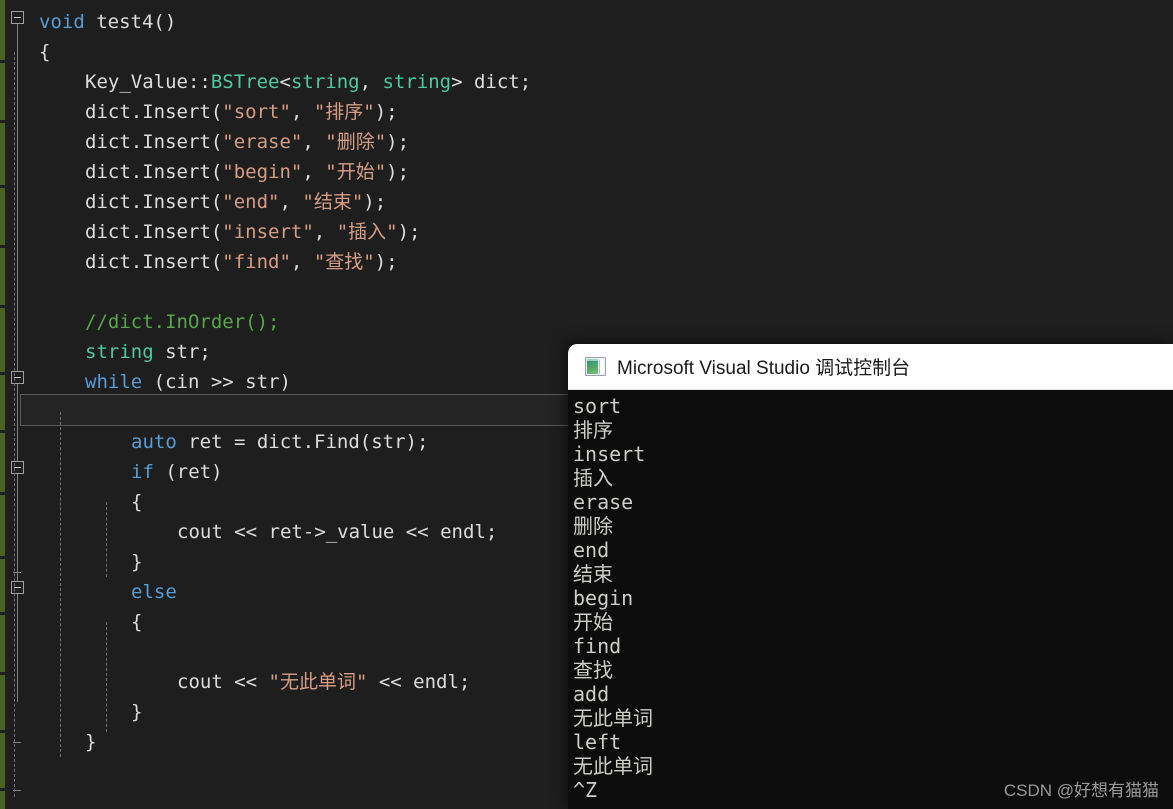 The width and height of the screenshot is (1173, 809). What do you see at coordinates (609, 454) in the screenshot?
I see `console-output-line: insert` at bounding box center [609, 454].